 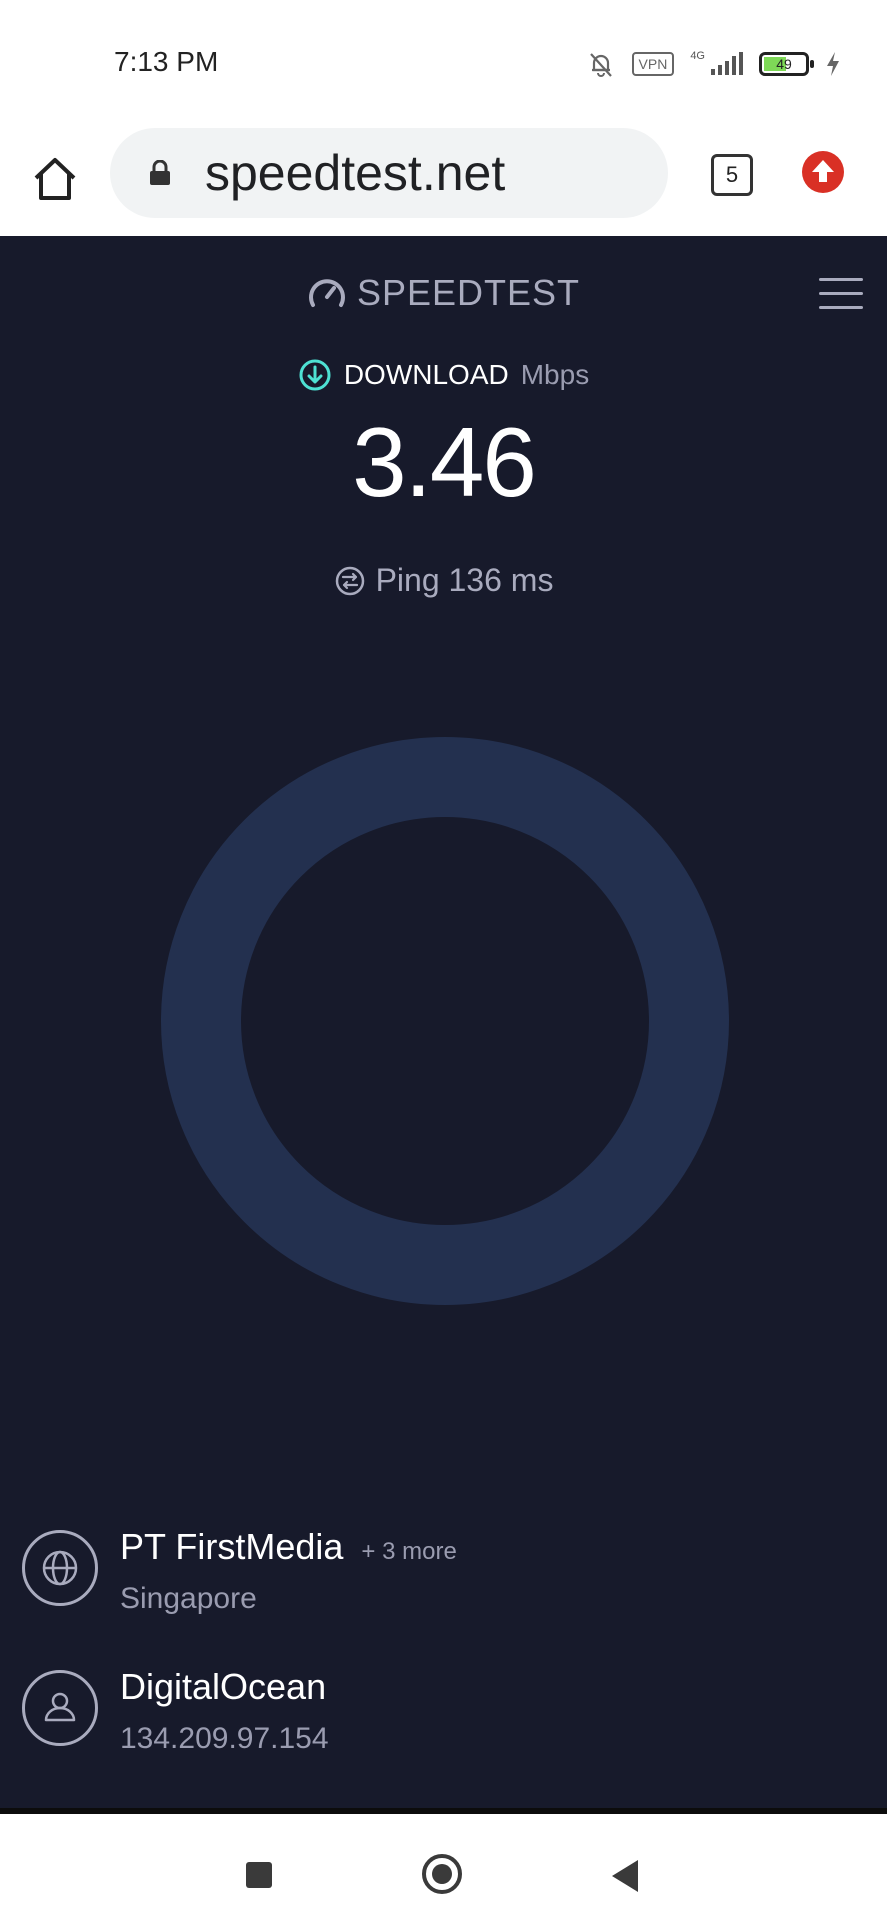 What do you see at coordinates (625, 1876) in the screenshot?
I see `back-icon` at bounding box center [625, 1876].